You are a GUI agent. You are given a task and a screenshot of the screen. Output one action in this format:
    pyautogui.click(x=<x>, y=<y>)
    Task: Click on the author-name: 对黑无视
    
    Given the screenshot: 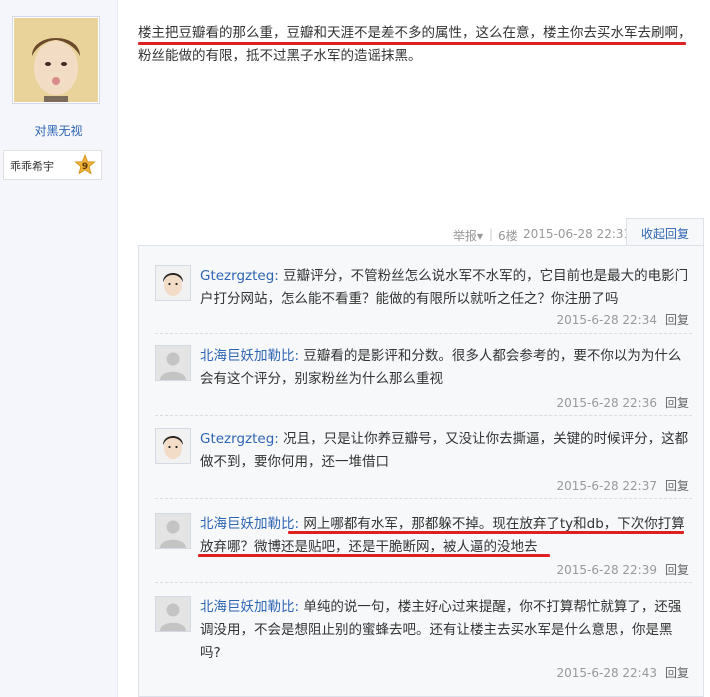 What is the action you would take?
    pyautogui.click(x=58, y=130)
    